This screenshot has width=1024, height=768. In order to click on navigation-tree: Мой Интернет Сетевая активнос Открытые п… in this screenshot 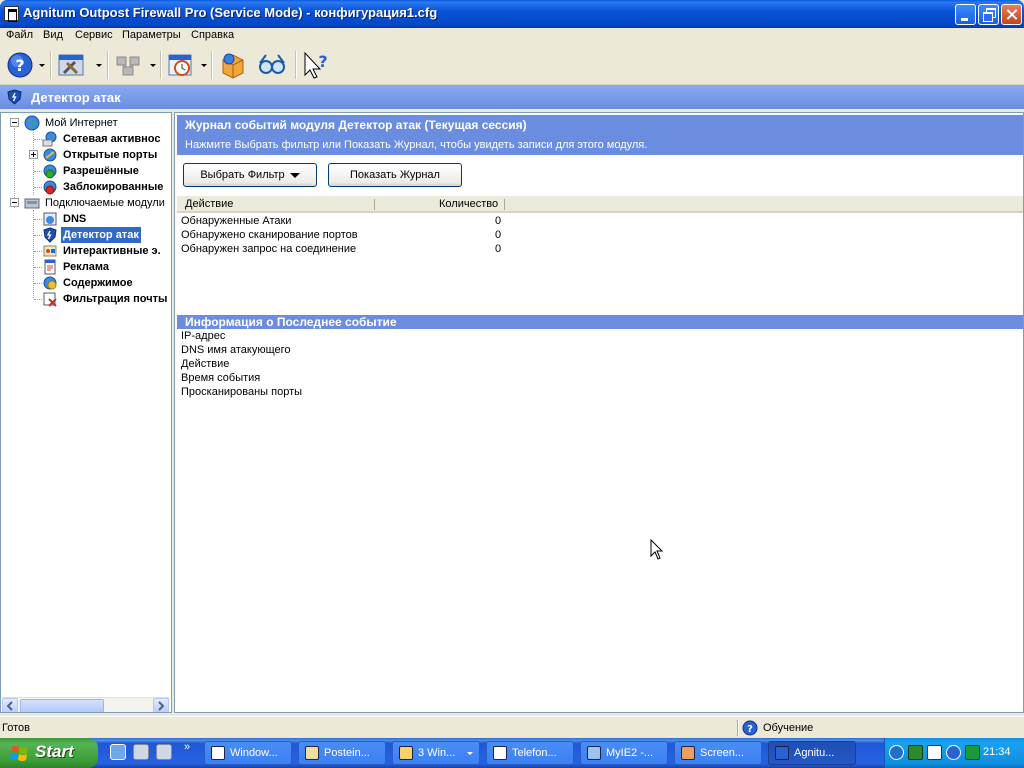, I will do `click(86, 412)`.